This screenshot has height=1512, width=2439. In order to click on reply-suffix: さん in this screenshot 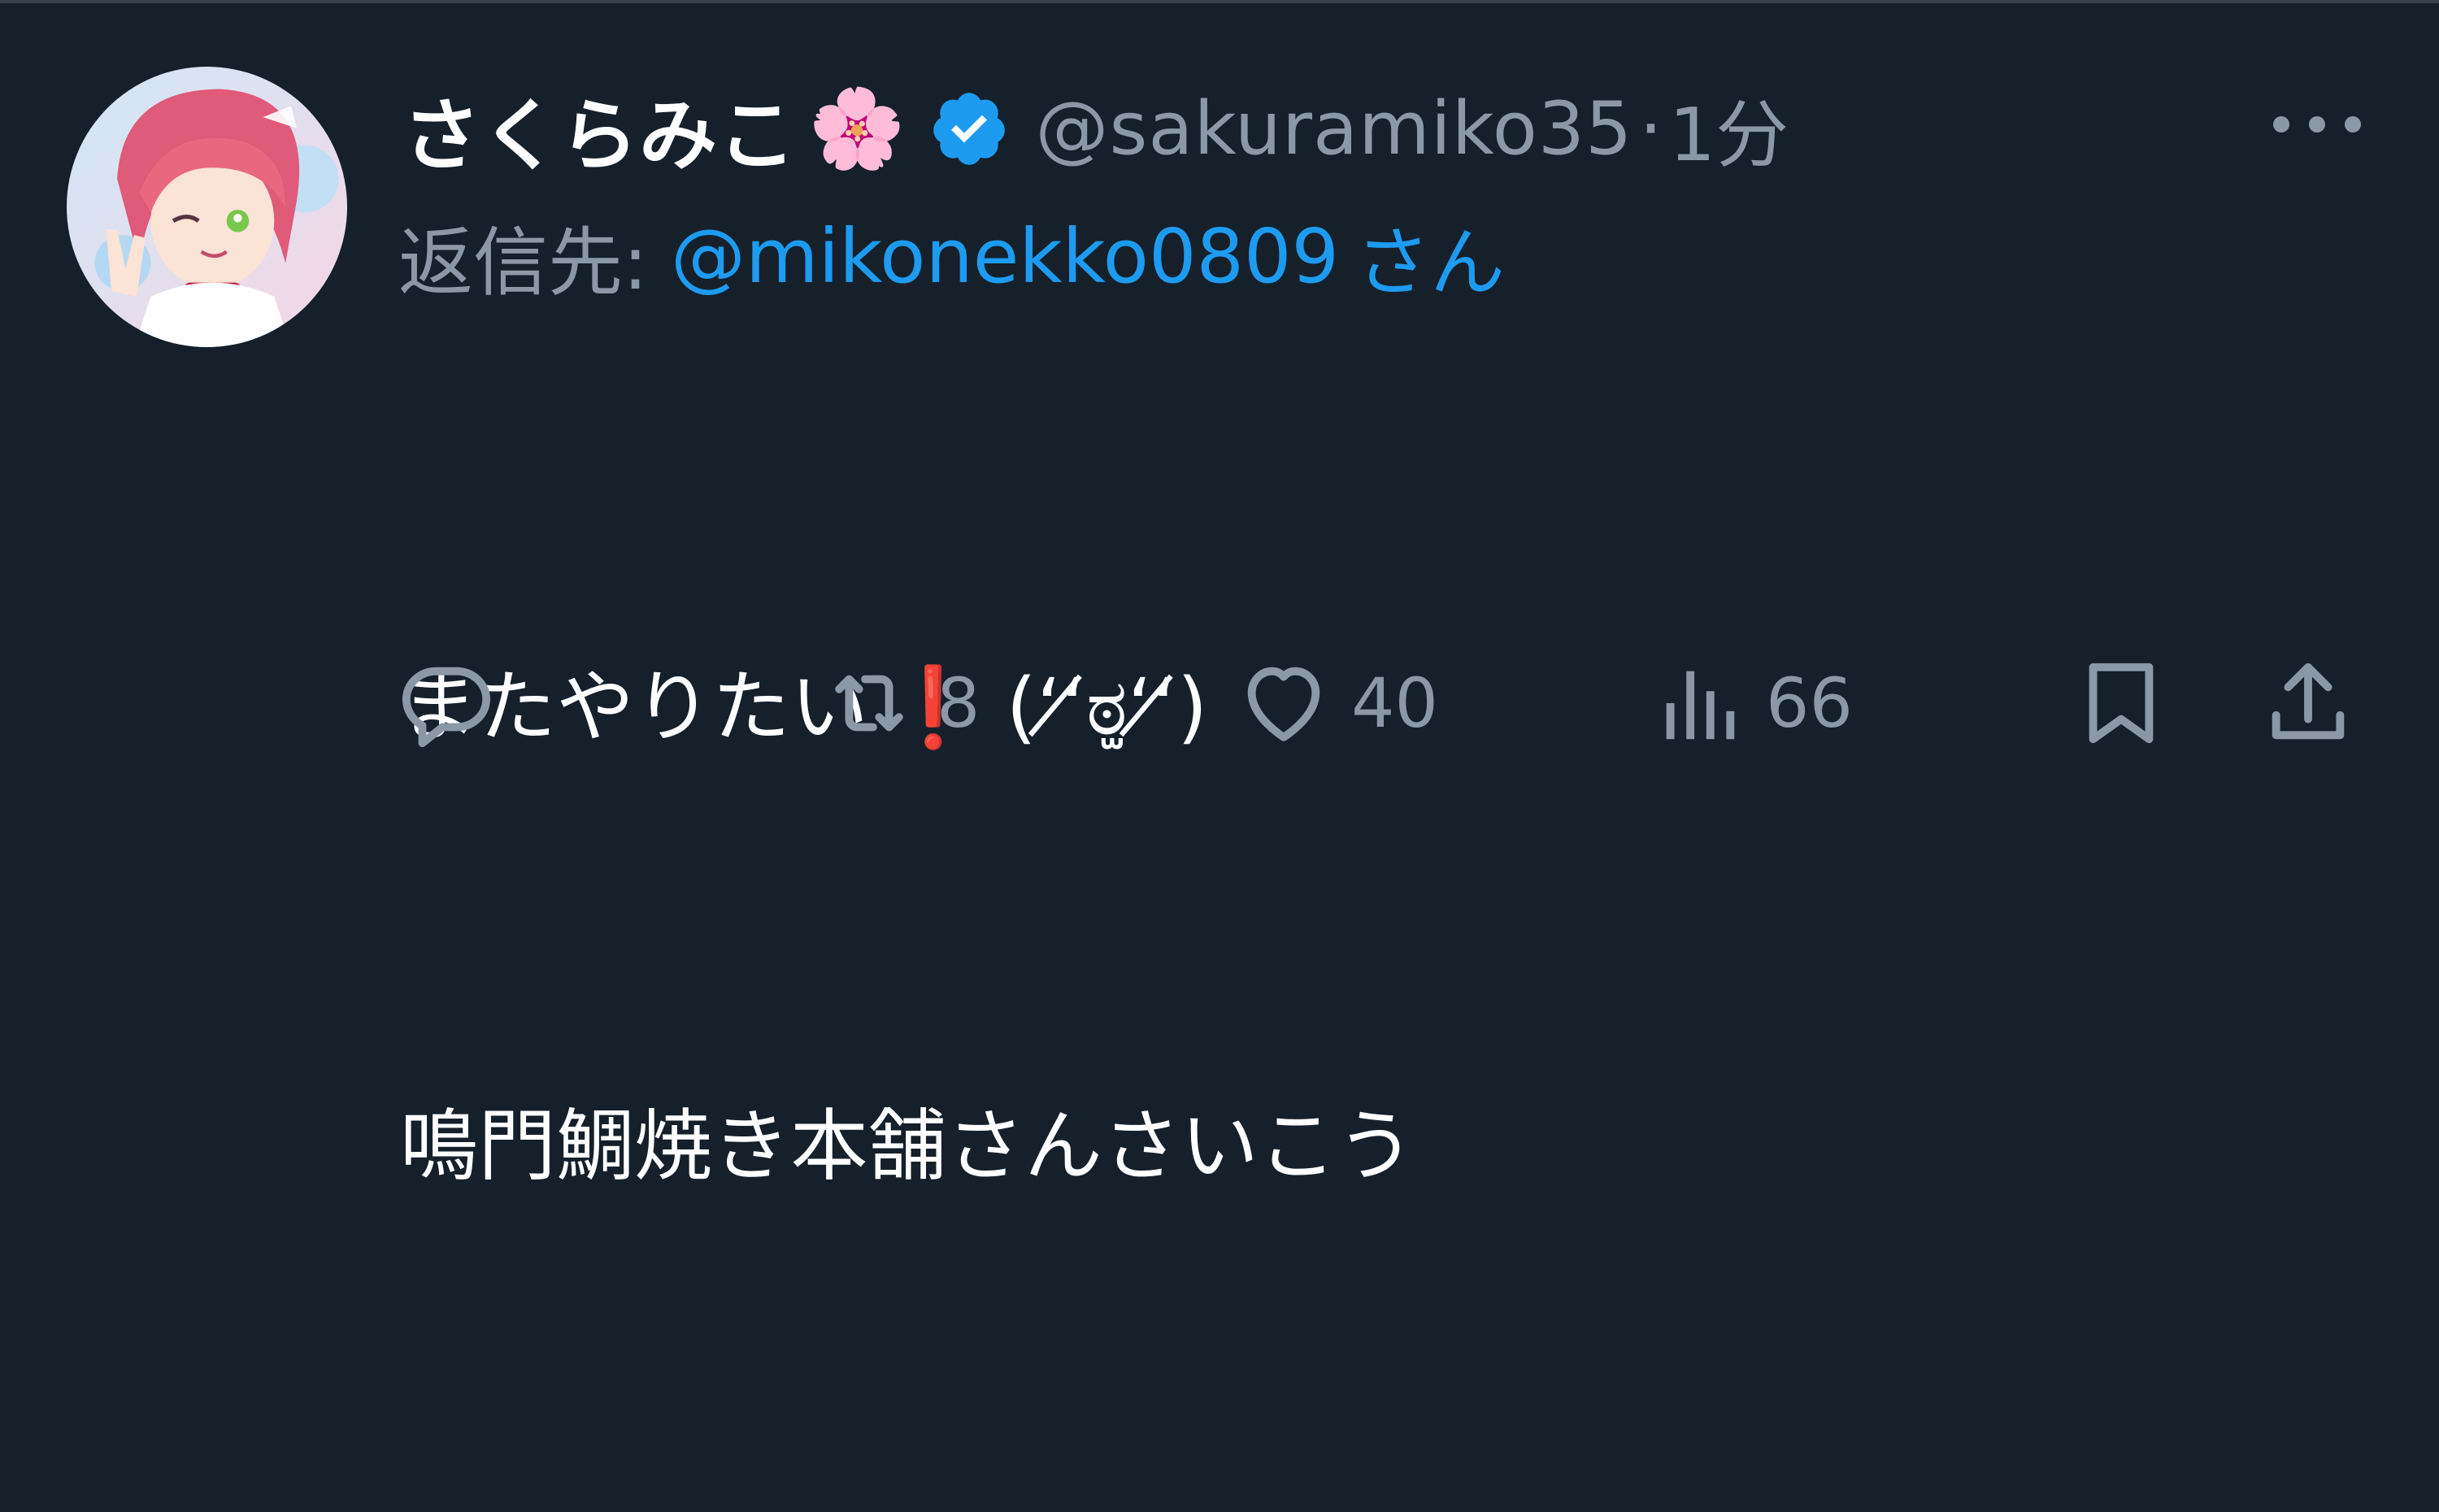, I will do `click(1430, 262)`.